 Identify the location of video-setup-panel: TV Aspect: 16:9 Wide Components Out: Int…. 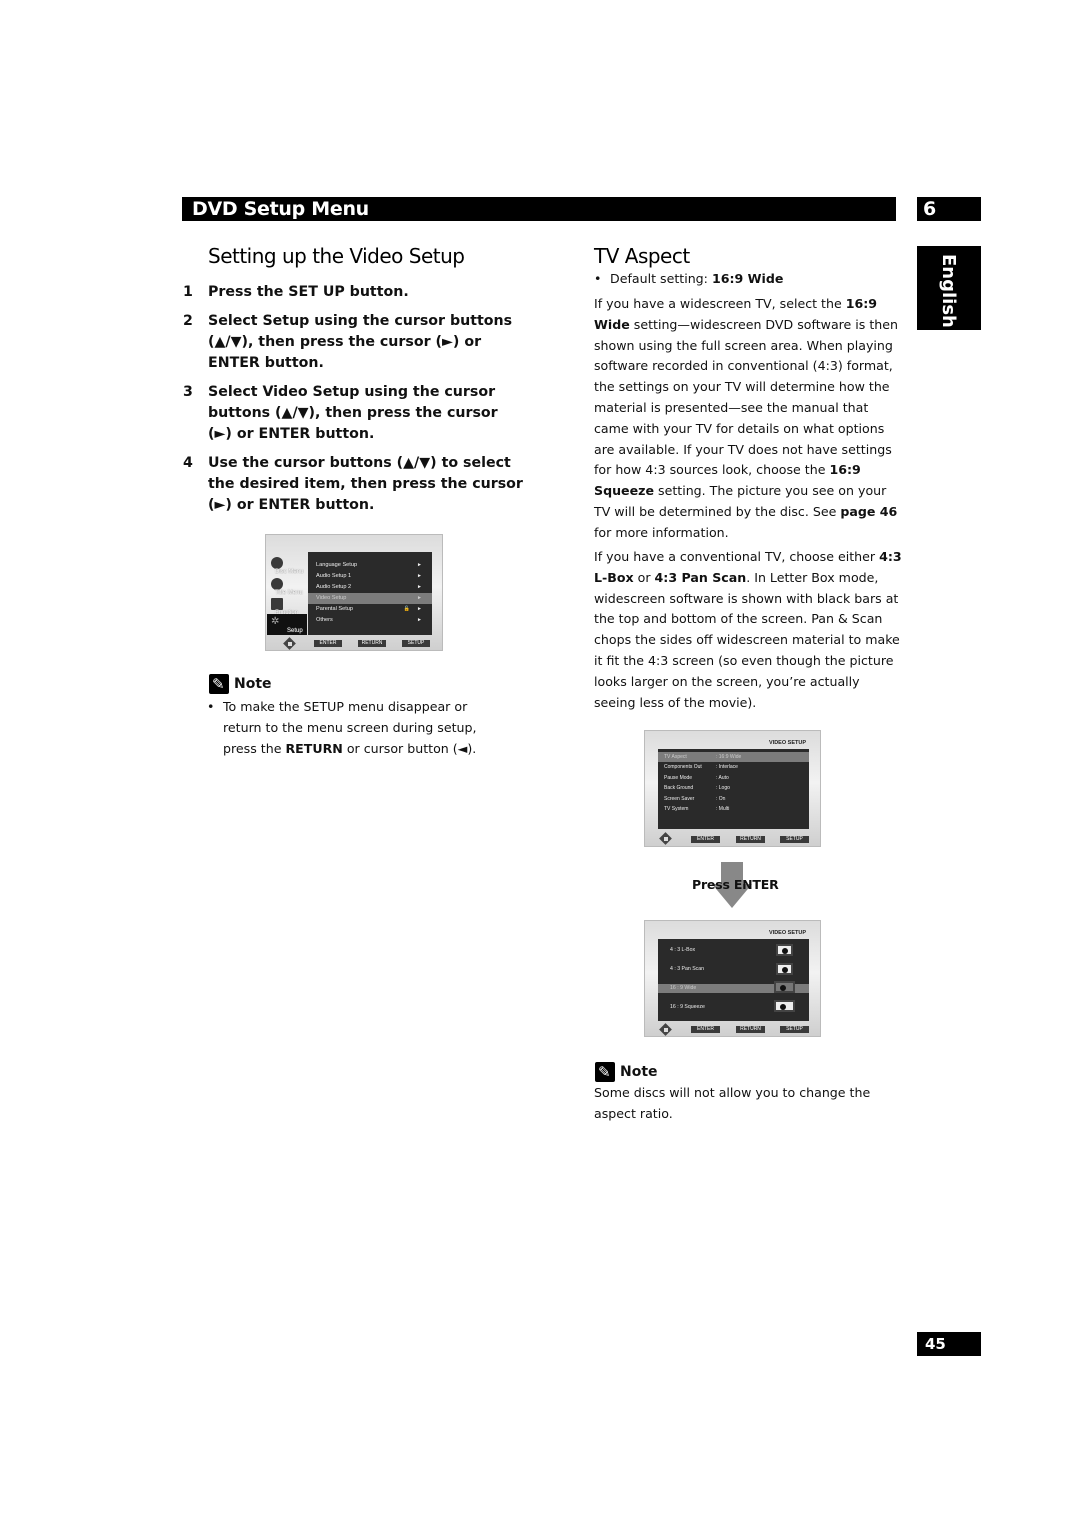
(733, 789).